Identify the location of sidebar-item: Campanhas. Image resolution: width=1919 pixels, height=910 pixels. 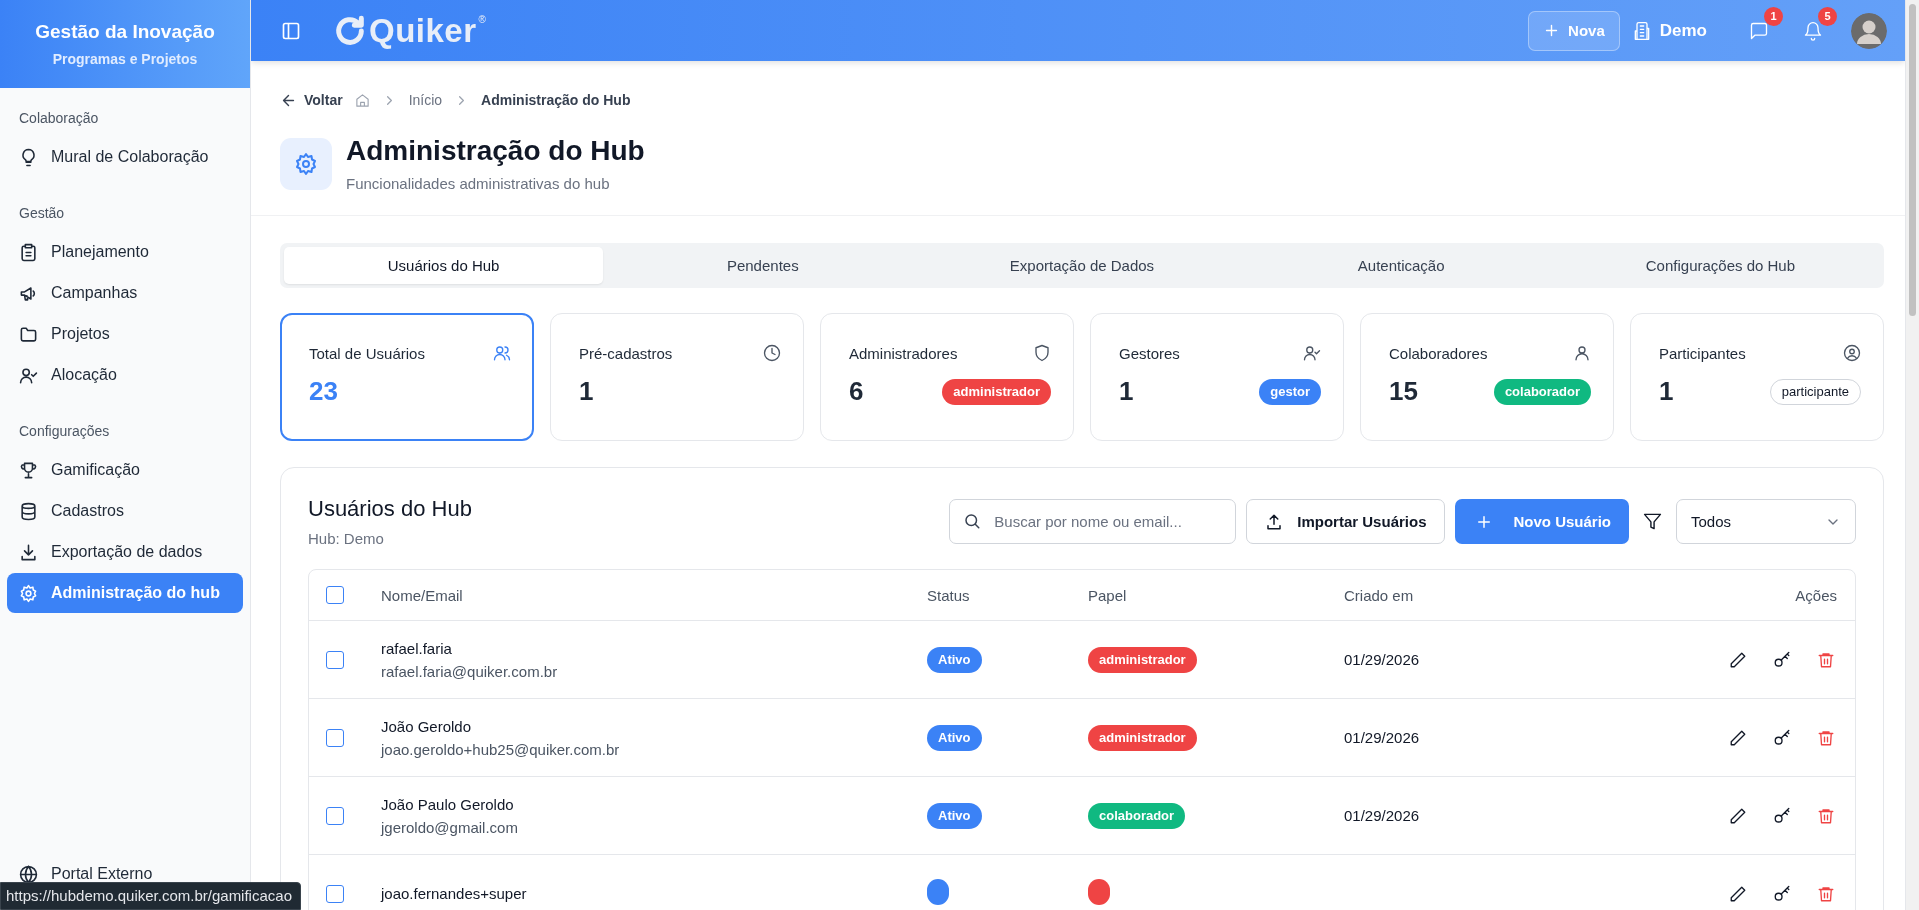
(125, 293).